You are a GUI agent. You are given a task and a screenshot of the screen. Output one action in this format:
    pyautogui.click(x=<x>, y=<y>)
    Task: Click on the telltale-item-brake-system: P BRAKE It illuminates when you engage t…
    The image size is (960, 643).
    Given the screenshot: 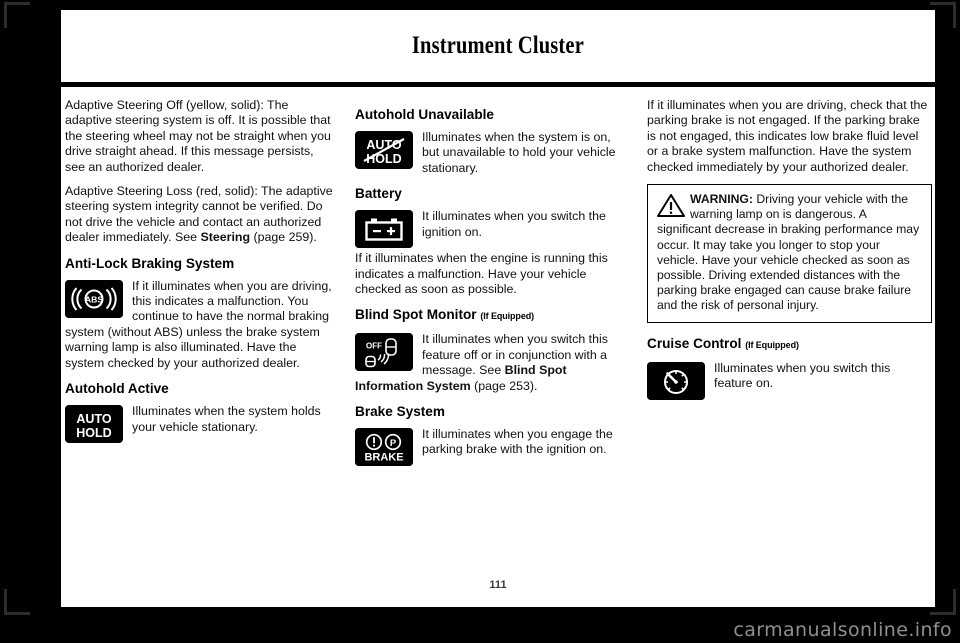 What is the action you would take?
    pyautogui.click(x=491, y=447)
    